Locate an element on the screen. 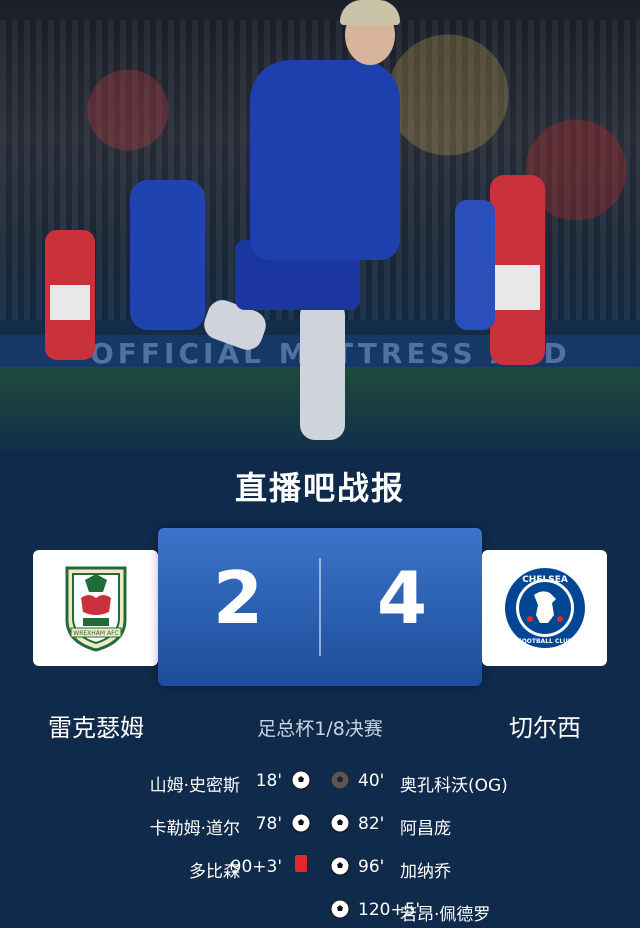  player-red-1-shorts is located at coordinates (70, 302).